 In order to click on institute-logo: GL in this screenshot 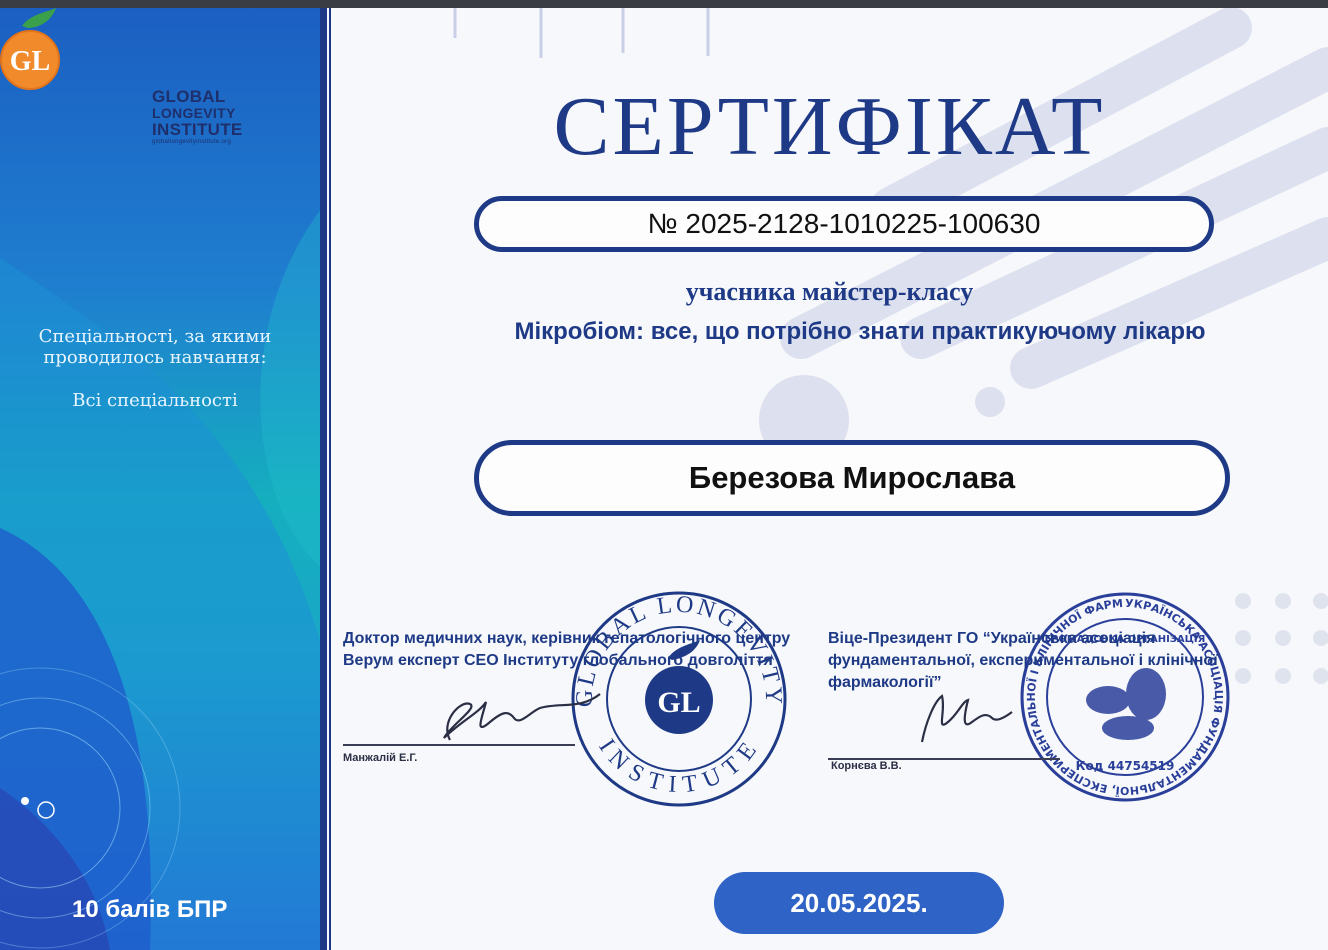, I will do `click(30, 49)`.